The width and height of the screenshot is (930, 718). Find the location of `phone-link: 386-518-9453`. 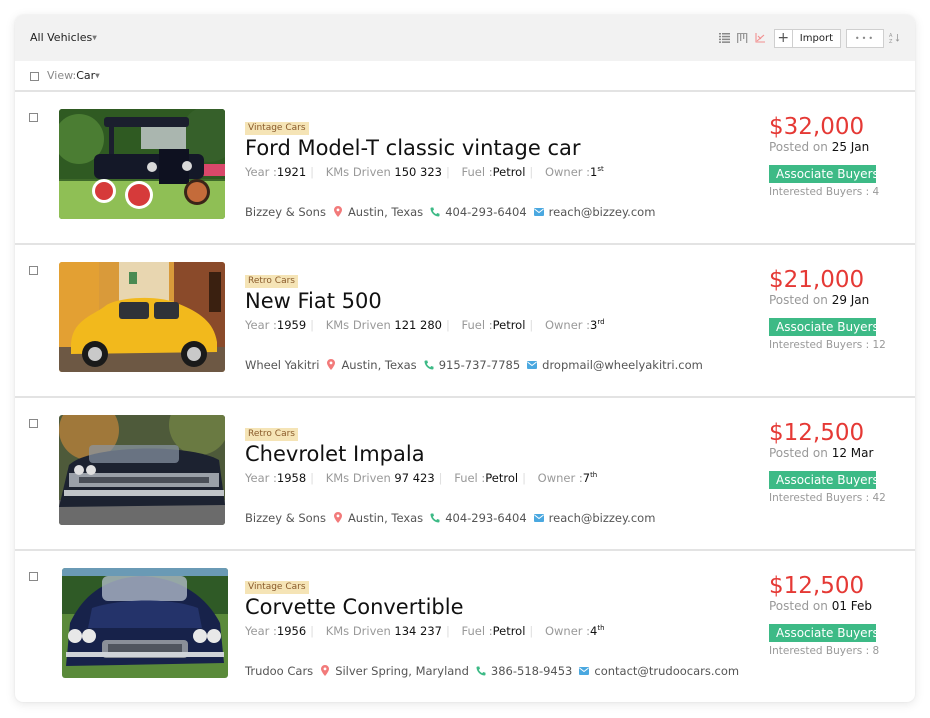

phone-link: 386-518-9453 is located at coordinates (531, 671).